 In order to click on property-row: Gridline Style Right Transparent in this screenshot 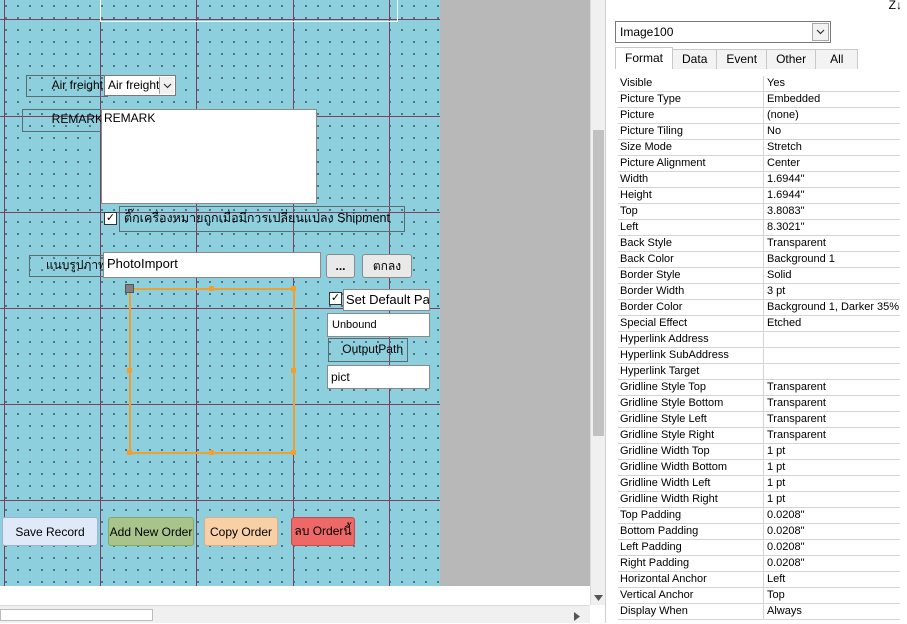, I will do `click(759, 436)`.